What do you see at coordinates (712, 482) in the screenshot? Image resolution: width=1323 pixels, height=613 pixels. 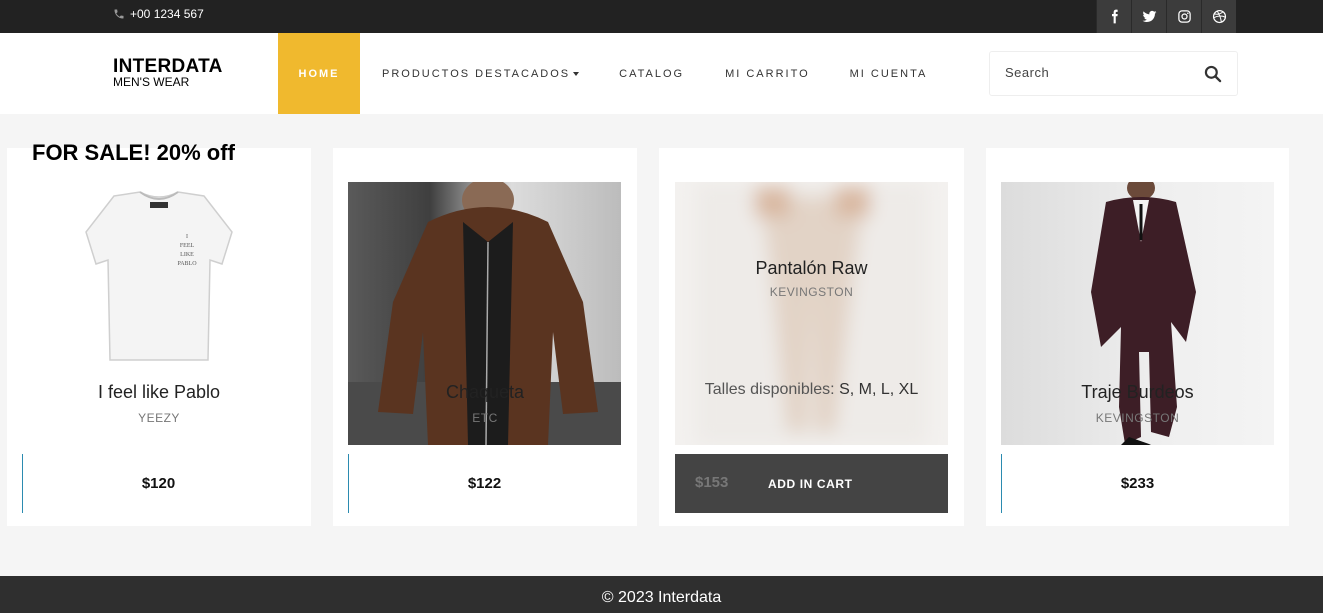 I see `product-price: $153` at bounding box center [712, 482].